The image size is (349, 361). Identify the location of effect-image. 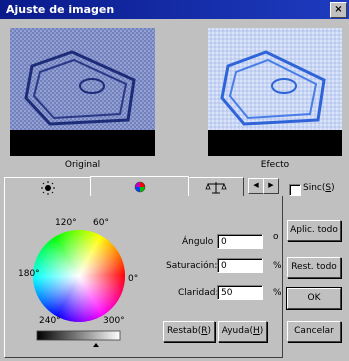
(275, 92).